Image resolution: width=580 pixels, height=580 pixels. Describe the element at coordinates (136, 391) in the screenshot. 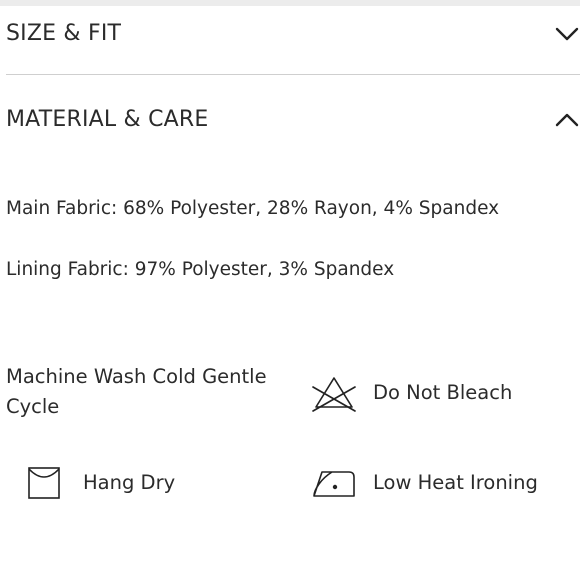

I see `machine-wash-text: Machine Wash Cold Gentle Cycle` at that location.